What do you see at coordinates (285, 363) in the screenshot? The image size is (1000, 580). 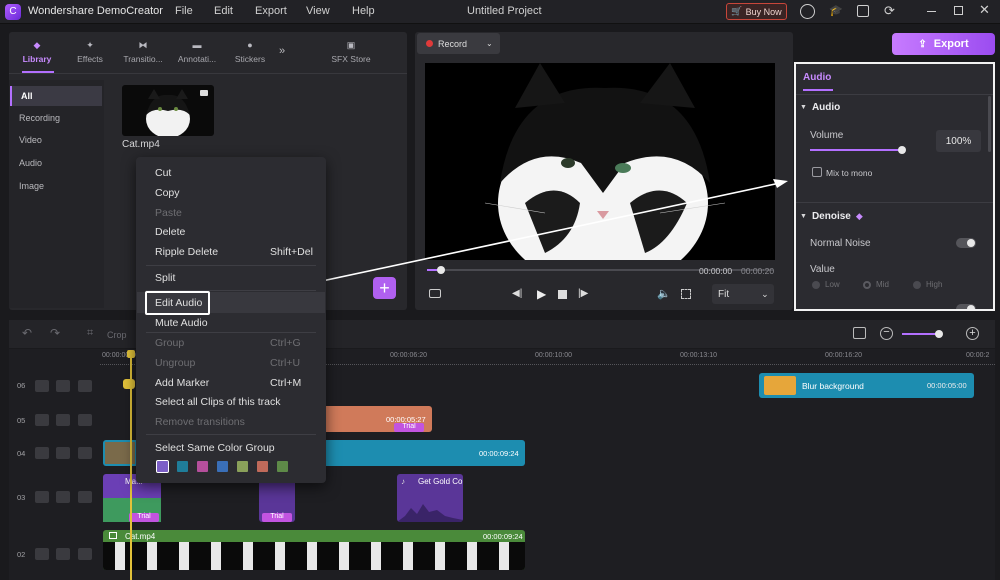 I see `shortcut-ungroup: Ctrl+U` at bounding box center [285, 363].